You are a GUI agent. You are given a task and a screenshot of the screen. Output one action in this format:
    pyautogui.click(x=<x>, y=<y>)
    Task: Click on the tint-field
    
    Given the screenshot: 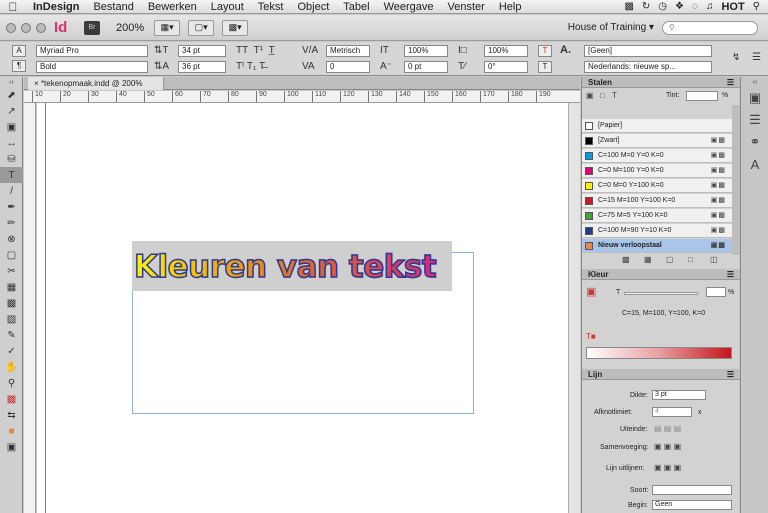 What is the action you would take?
    pyautogui.click(x=702, y=96)
    